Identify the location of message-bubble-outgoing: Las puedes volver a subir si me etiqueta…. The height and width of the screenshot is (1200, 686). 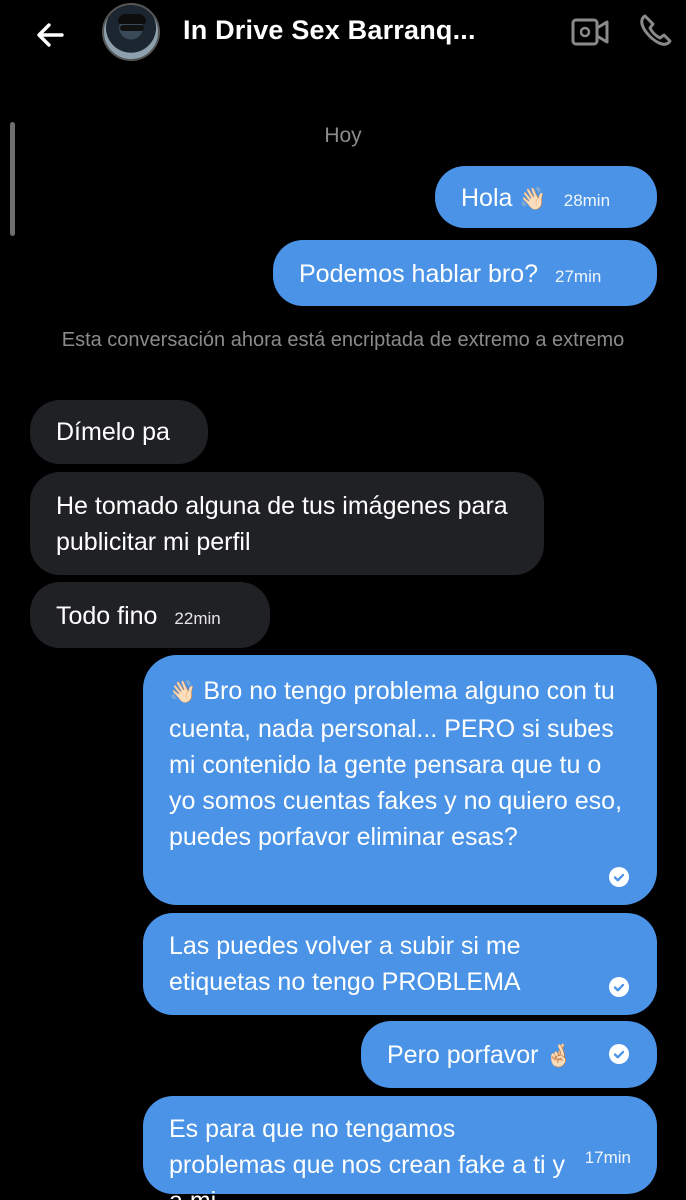
(400, 964).